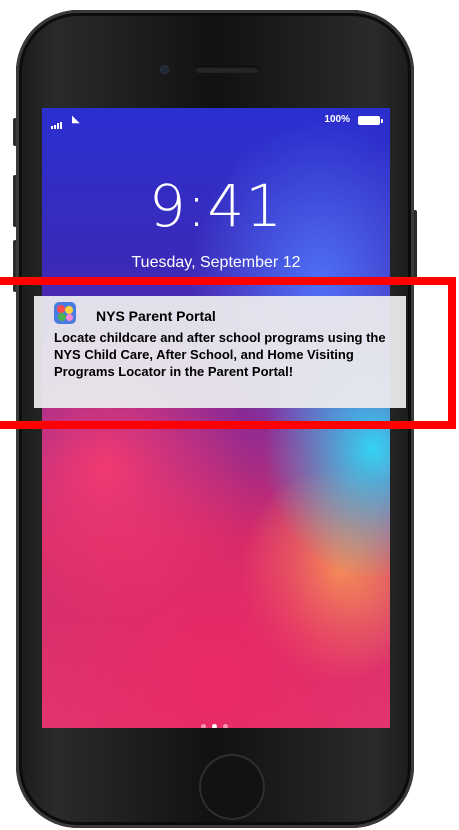 The width and height of the screenshot is (459, 830). Describe the element at coordinates (232, 787) in the screenshot. I see `home-button` at that location.